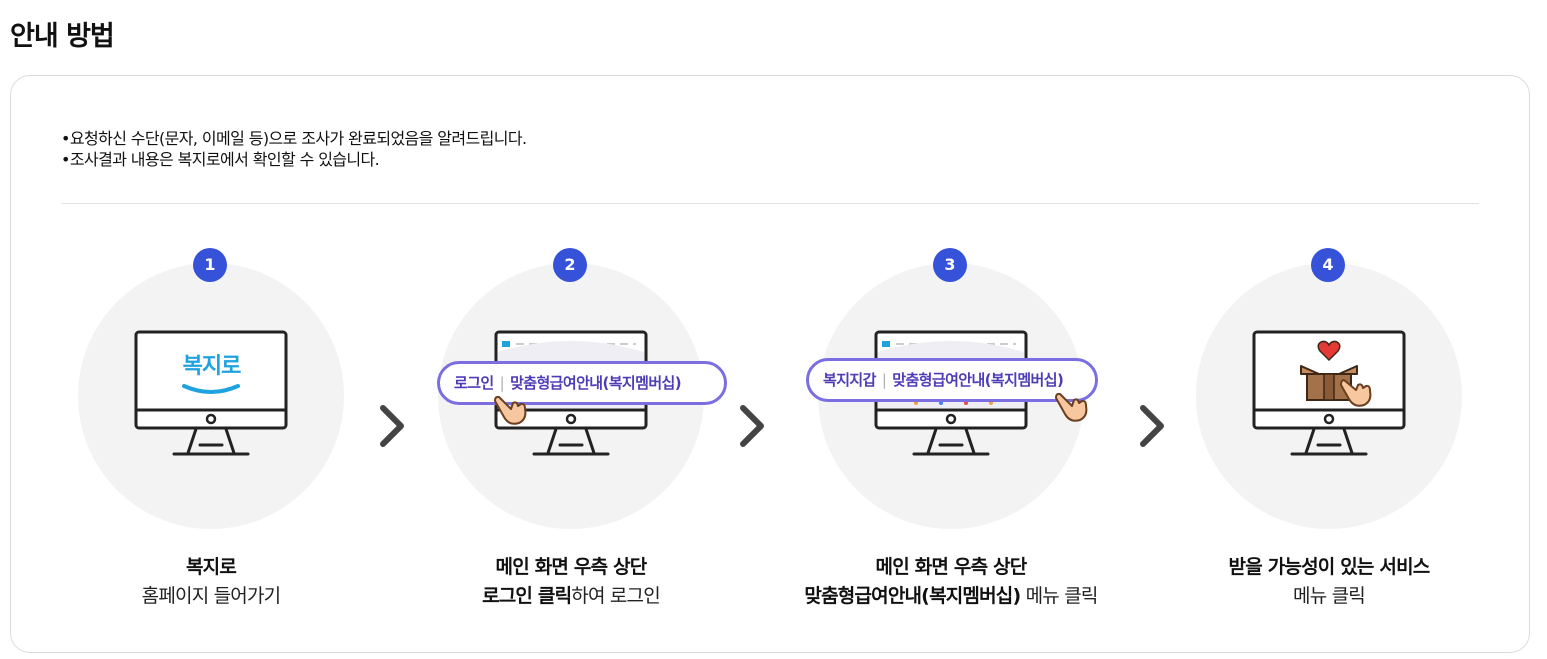 The image size is (1547, 659). I want to click on login-menu-highlight: 로그인 | 맞춤형급여안내(복지멤버십), so click(582, 383).